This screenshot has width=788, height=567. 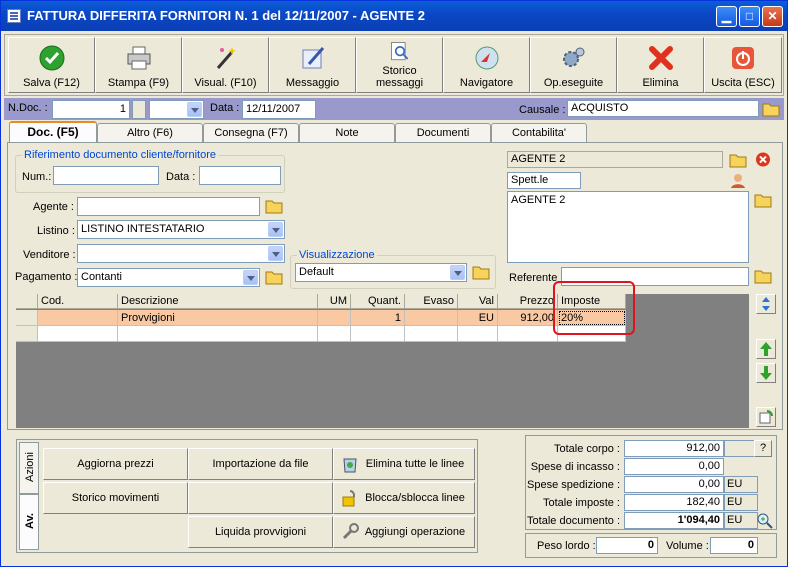 I want to click on salutation-field: Spett.le, so click(x=544, y=180).